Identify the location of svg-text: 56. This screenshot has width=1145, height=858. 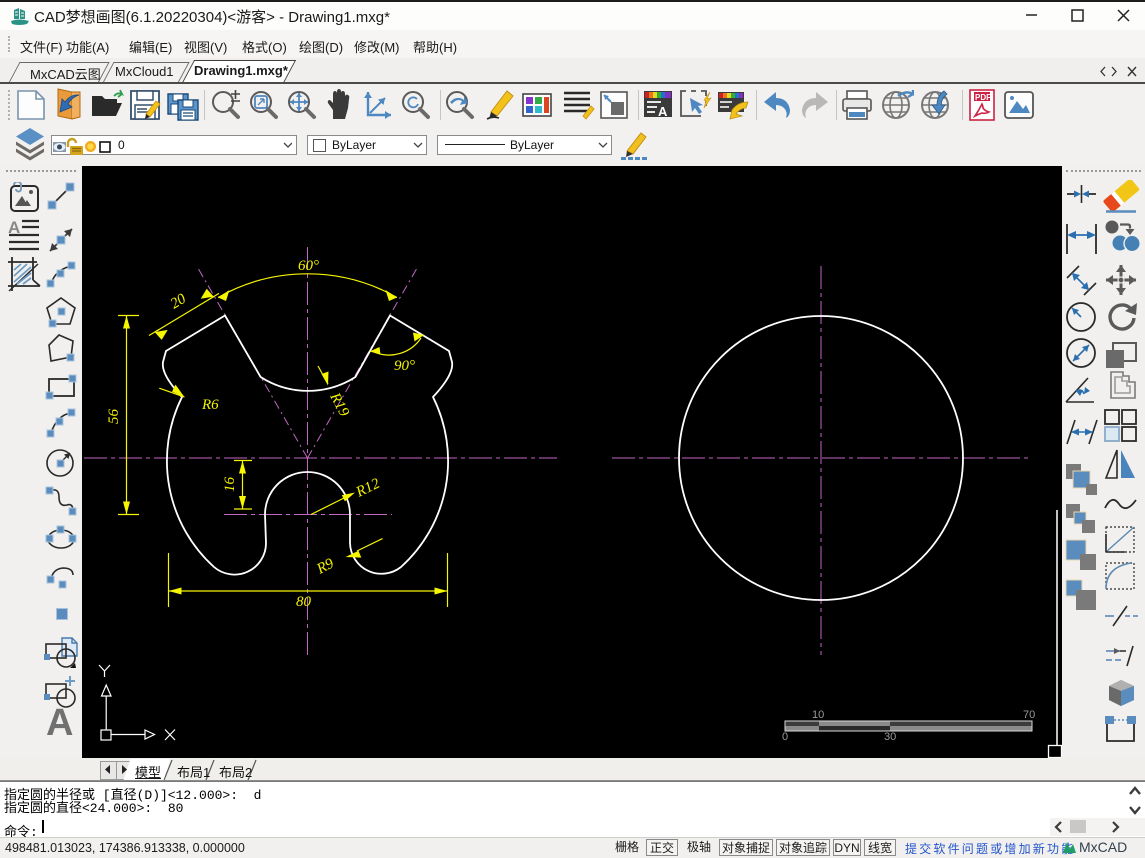
(114, 417).